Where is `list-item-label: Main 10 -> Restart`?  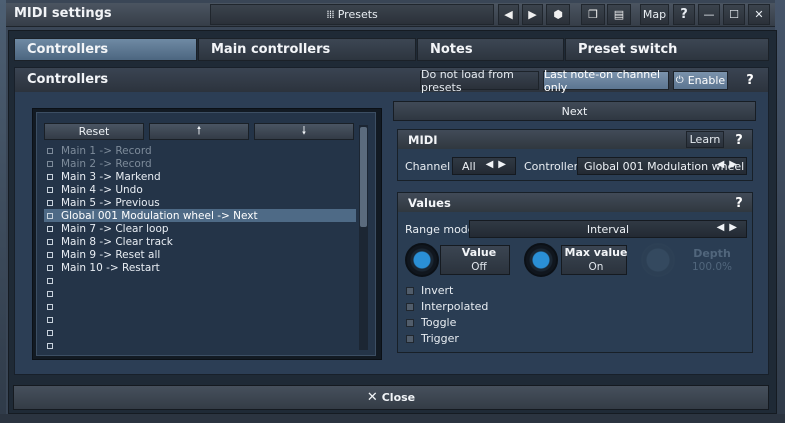
list-item-label: Main 10 -> Restart is located at coordinates (110, 267).